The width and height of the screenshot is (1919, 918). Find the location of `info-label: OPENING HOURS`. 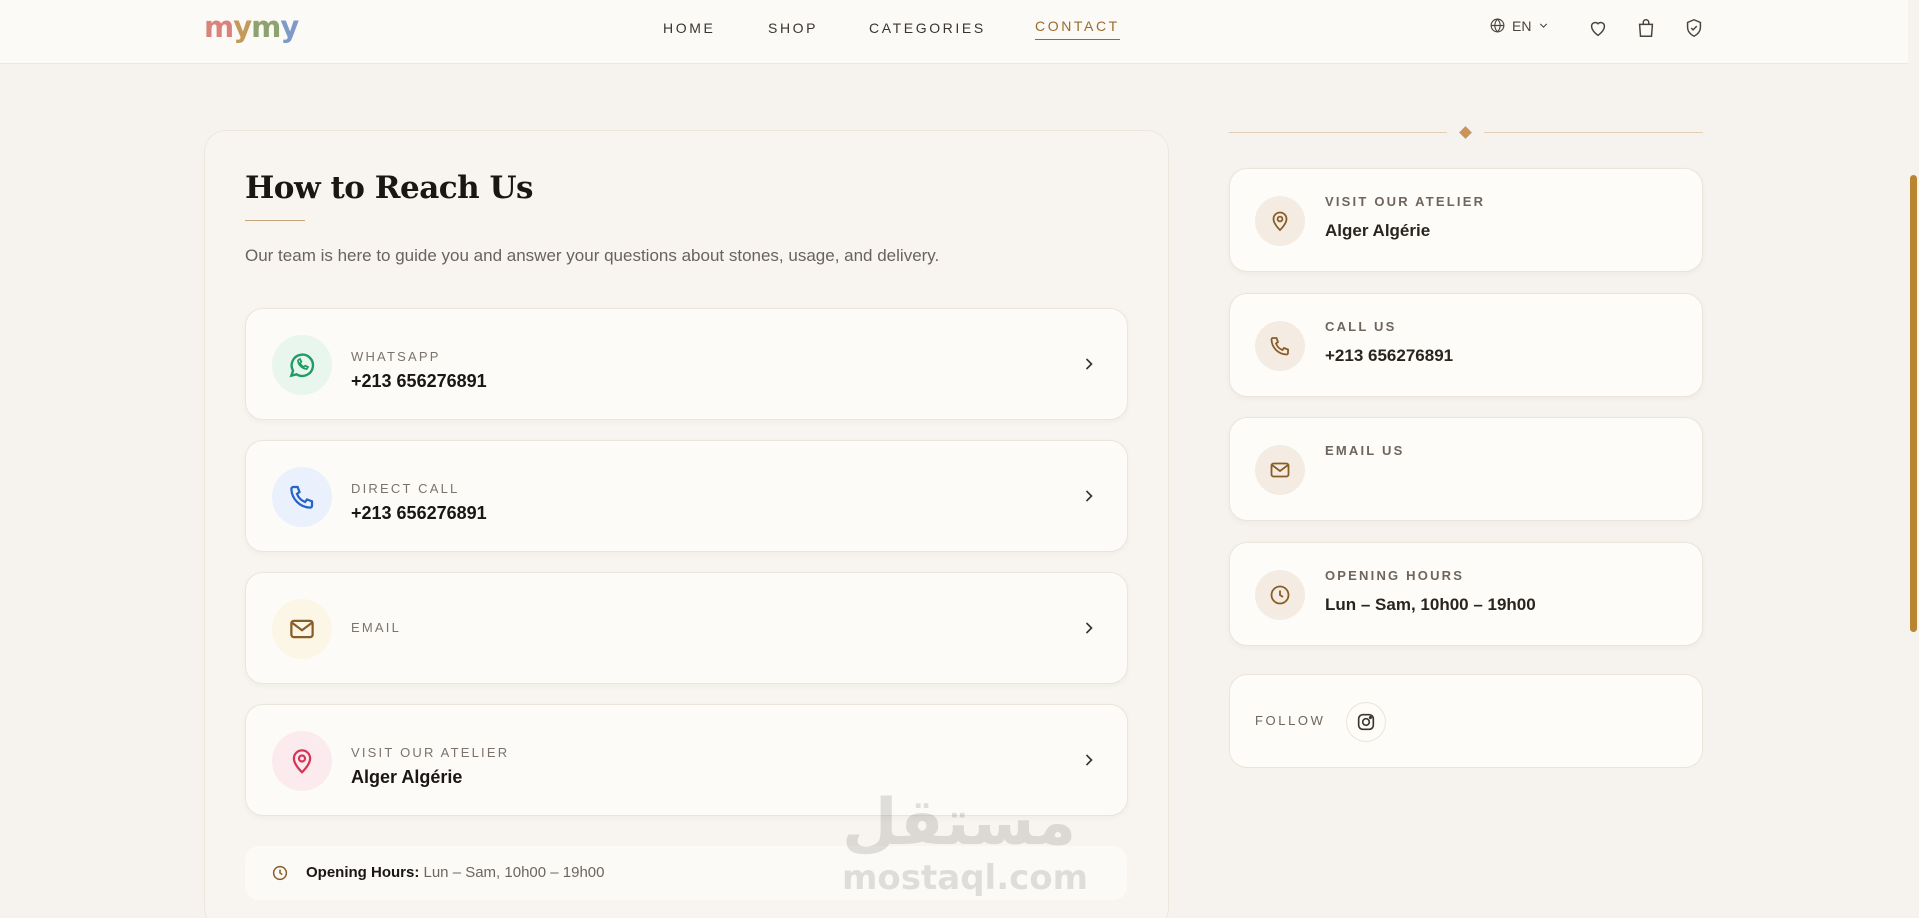

info-label: OPENING HOURS is located at coordinates (1395, 575).